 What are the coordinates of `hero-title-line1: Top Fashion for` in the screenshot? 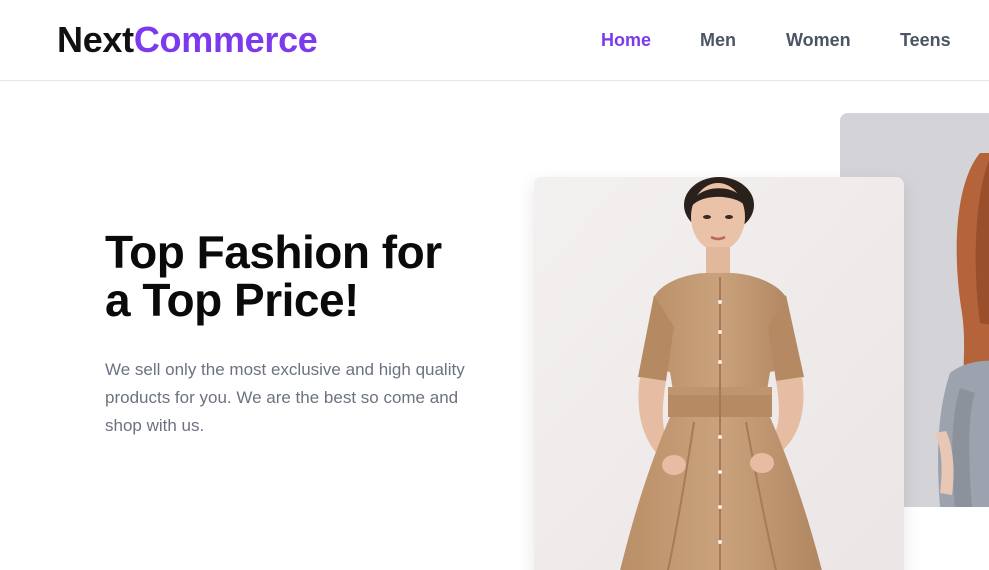 It's located at (273, 252).